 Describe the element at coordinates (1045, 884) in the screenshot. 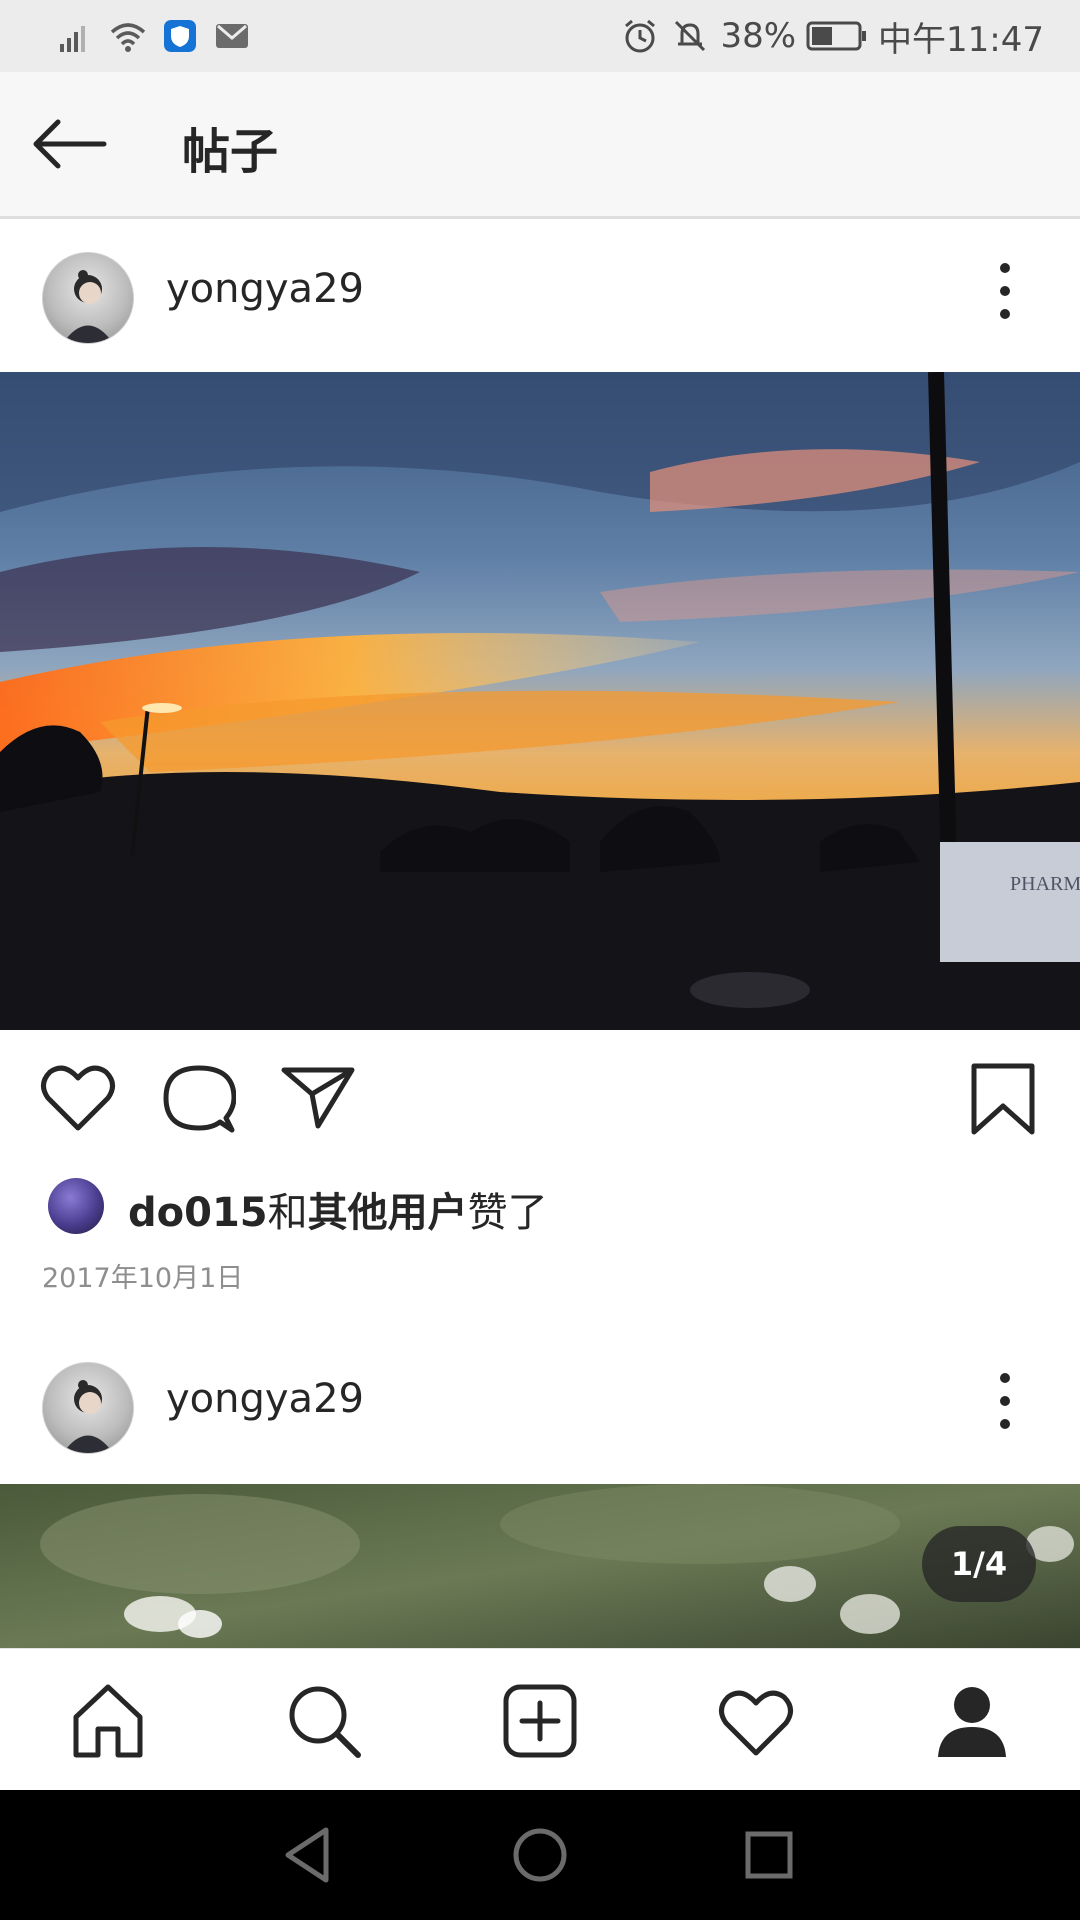

I see `svg-text: PHARM` at that location.